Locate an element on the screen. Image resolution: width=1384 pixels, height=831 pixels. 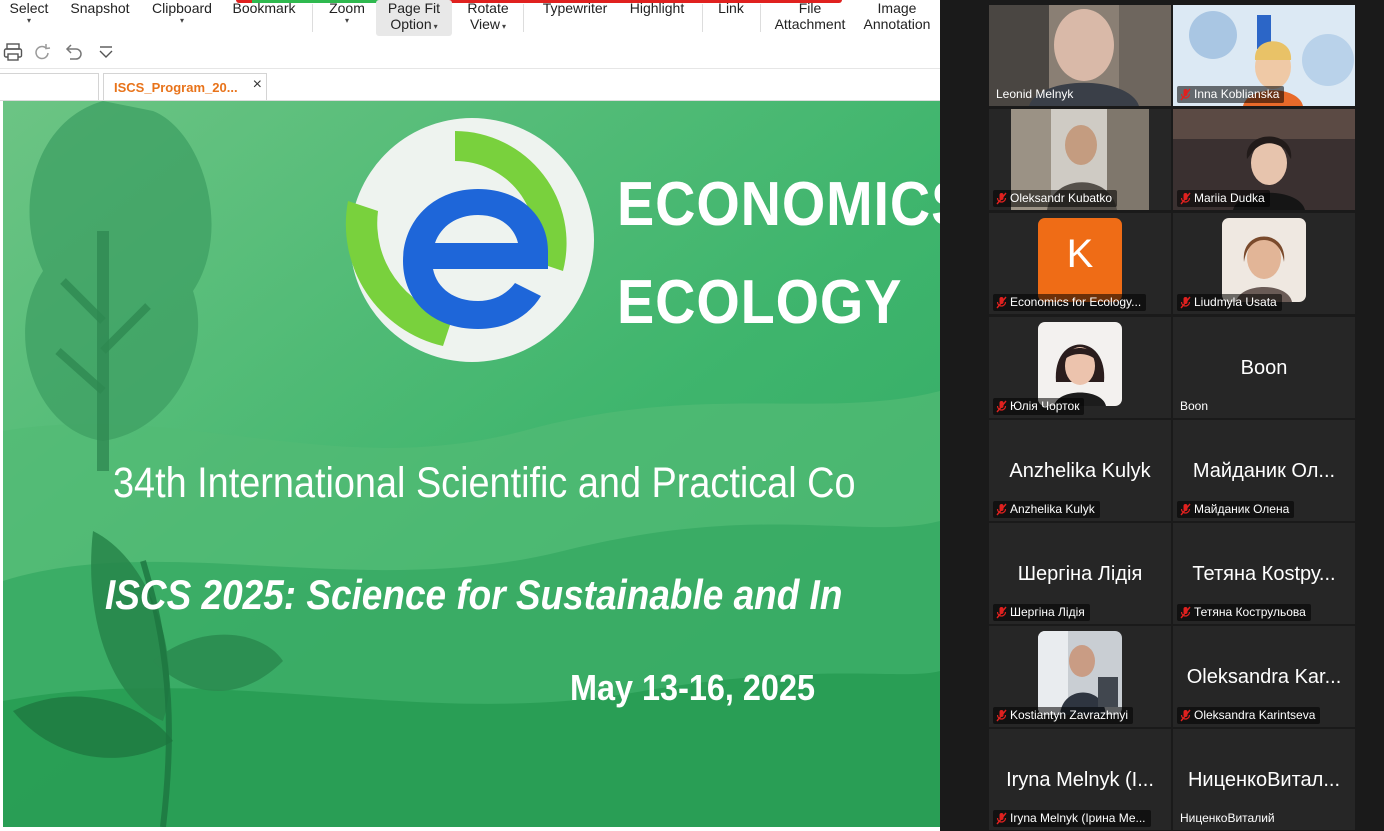
typewriter-button: Typewriter is located at coordinates (575, 8).